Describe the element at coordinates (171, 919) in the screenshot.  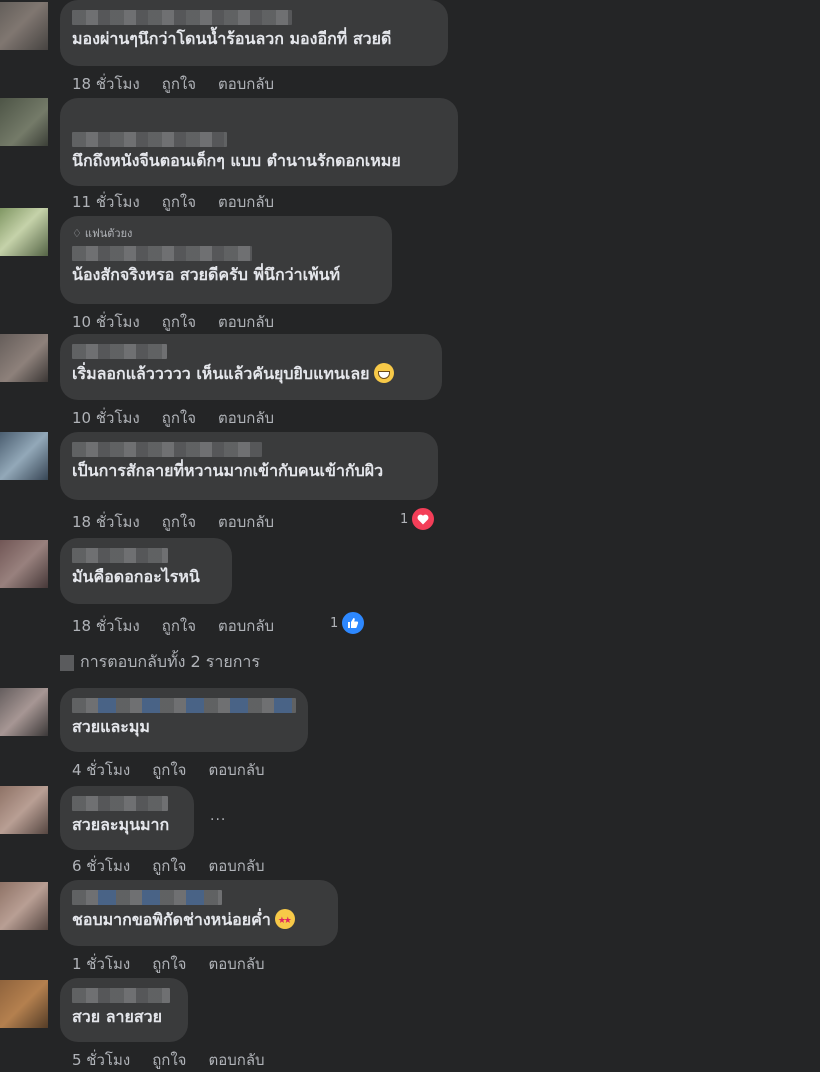
I see `comment-text-content: ชอบมากขอพิกัดช่างหน่อยค่ำ` at that location.